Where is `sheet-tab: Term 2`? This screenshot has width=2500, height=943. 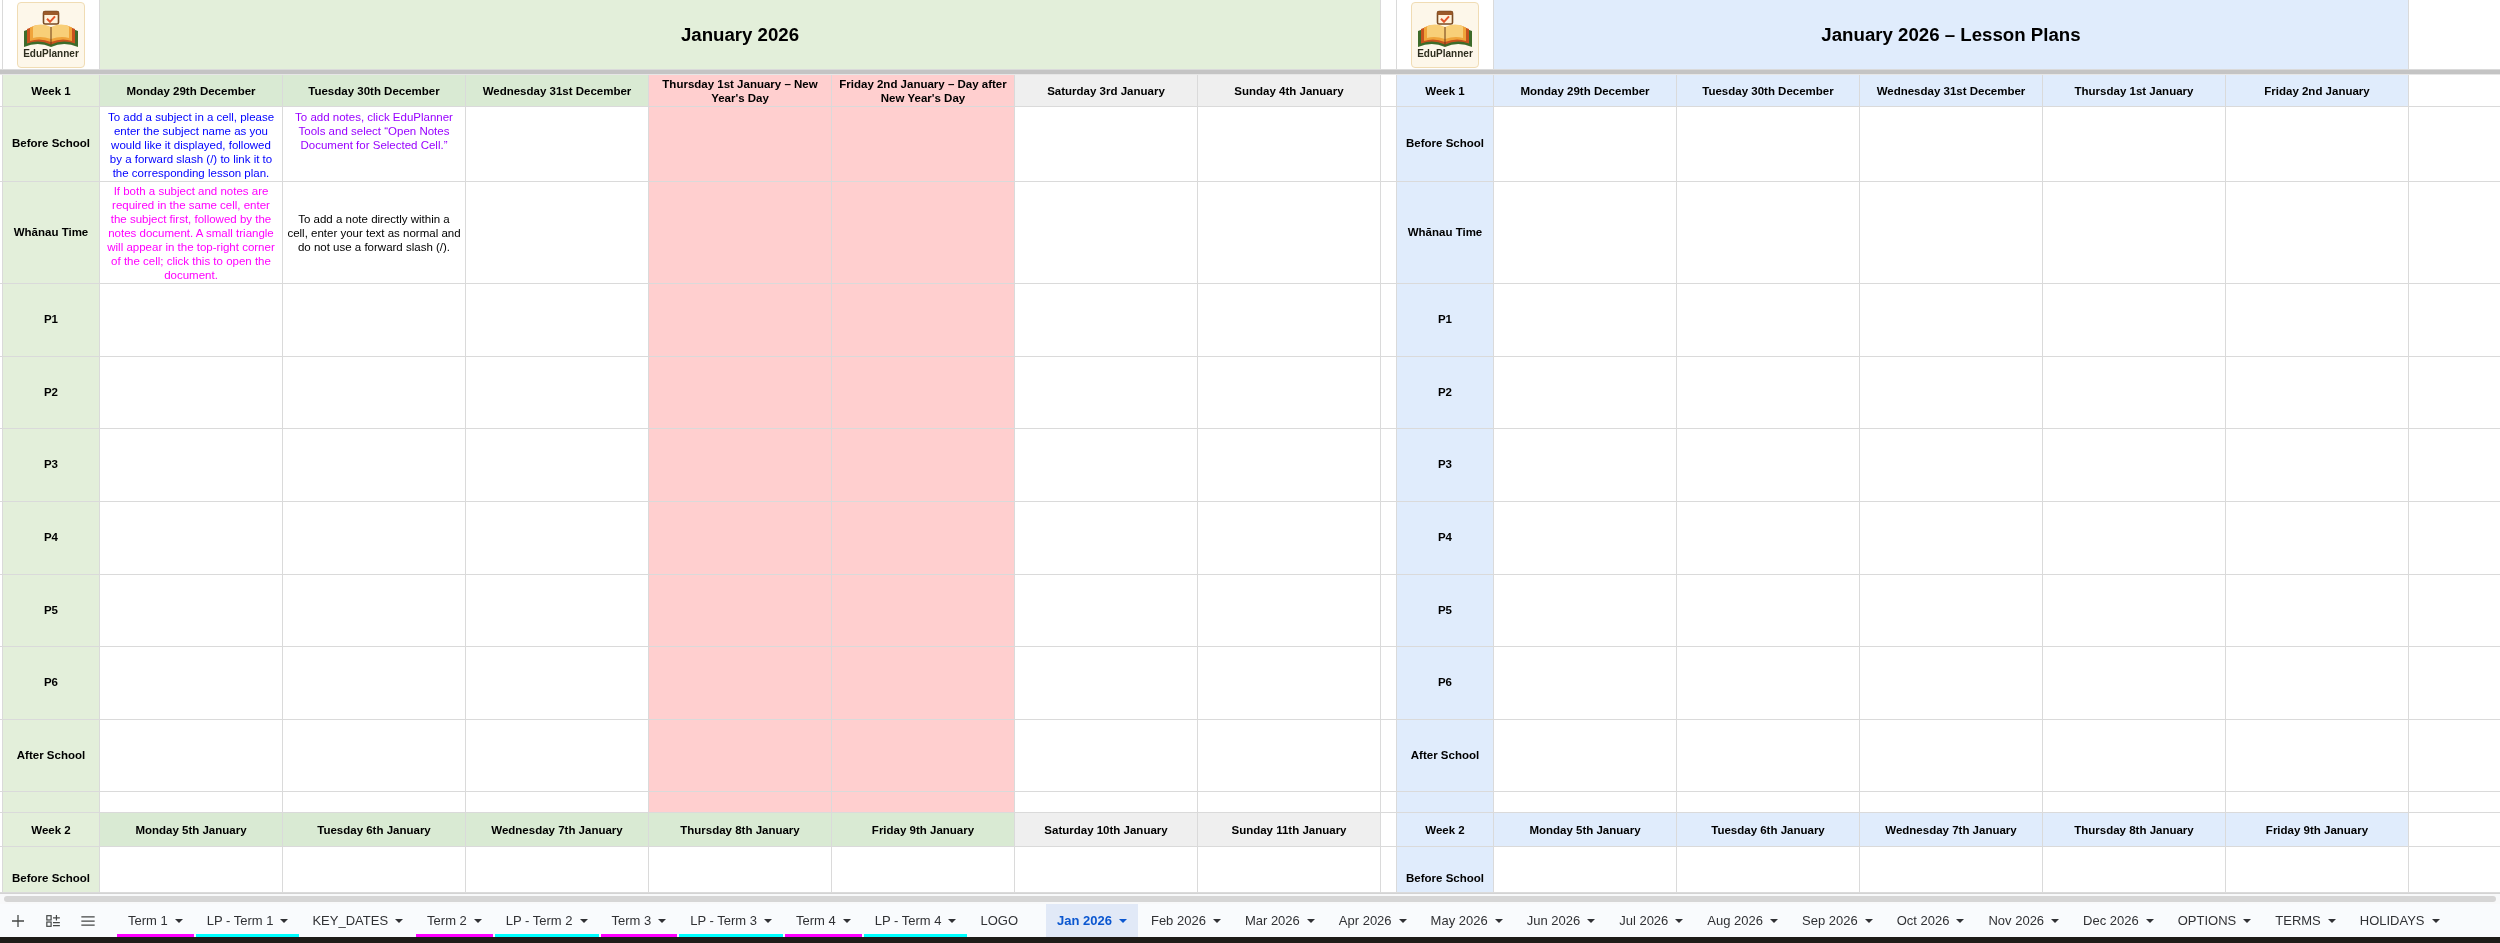 sheet-tab: Term 2 is located at coordinates (454, 920).